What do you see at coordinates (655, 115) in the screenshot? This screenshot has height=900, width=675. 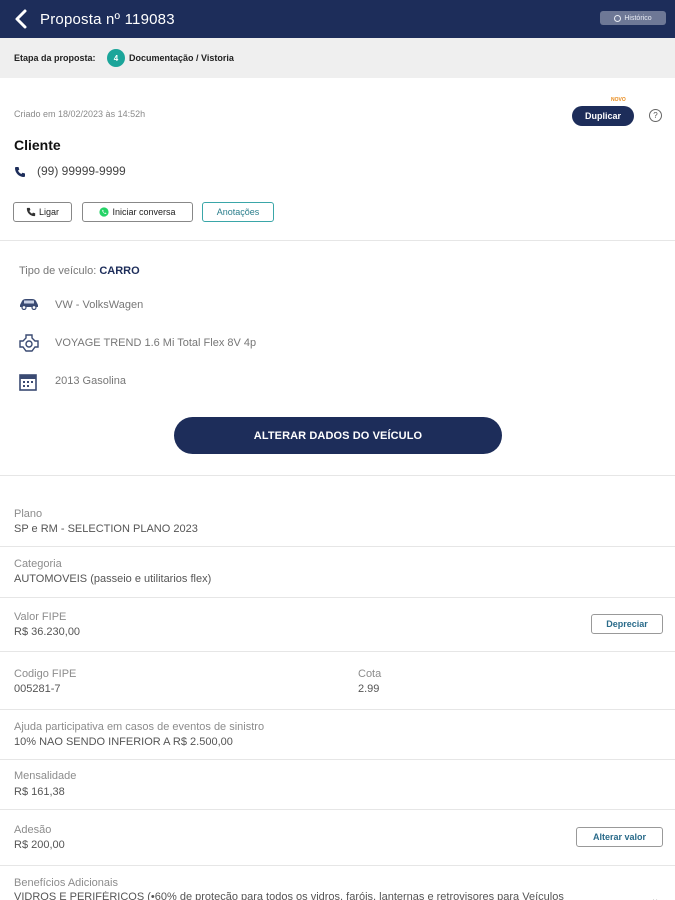 I see `help-icon: ?` at bounding box center [655, 115].